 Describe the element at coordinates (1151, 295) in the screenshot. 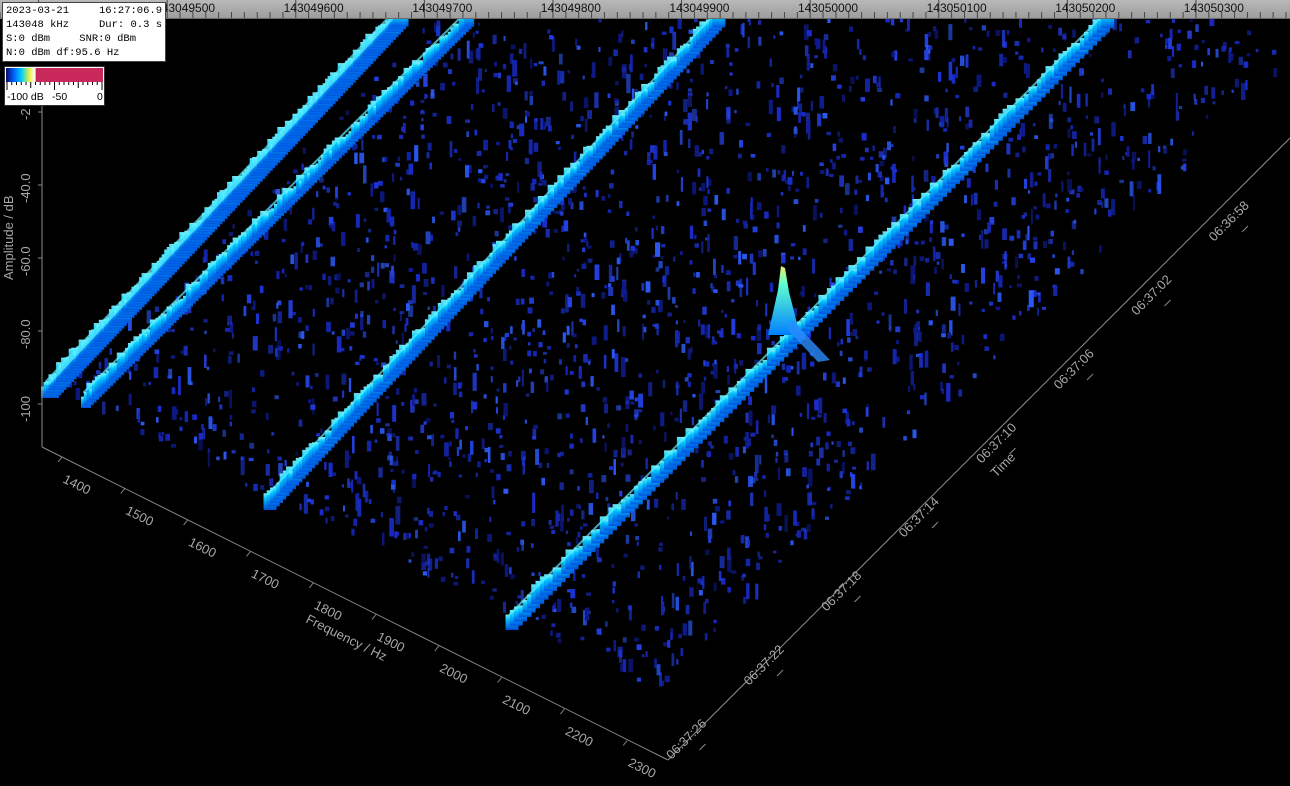

I see `time-tick-label: 06:37:02` at that location.